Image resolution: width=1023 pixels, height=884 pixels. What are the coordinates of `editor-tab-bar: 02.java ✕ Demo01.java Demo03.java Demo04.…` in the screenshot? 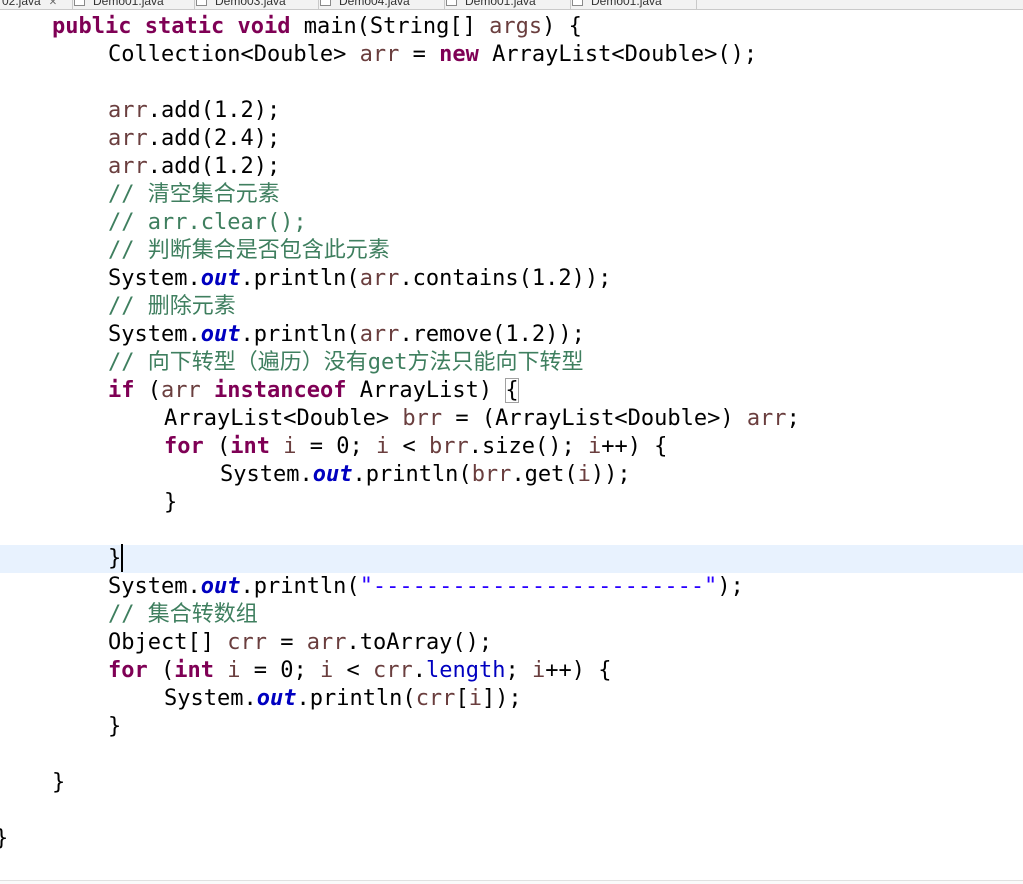 It's located at (511, 5).